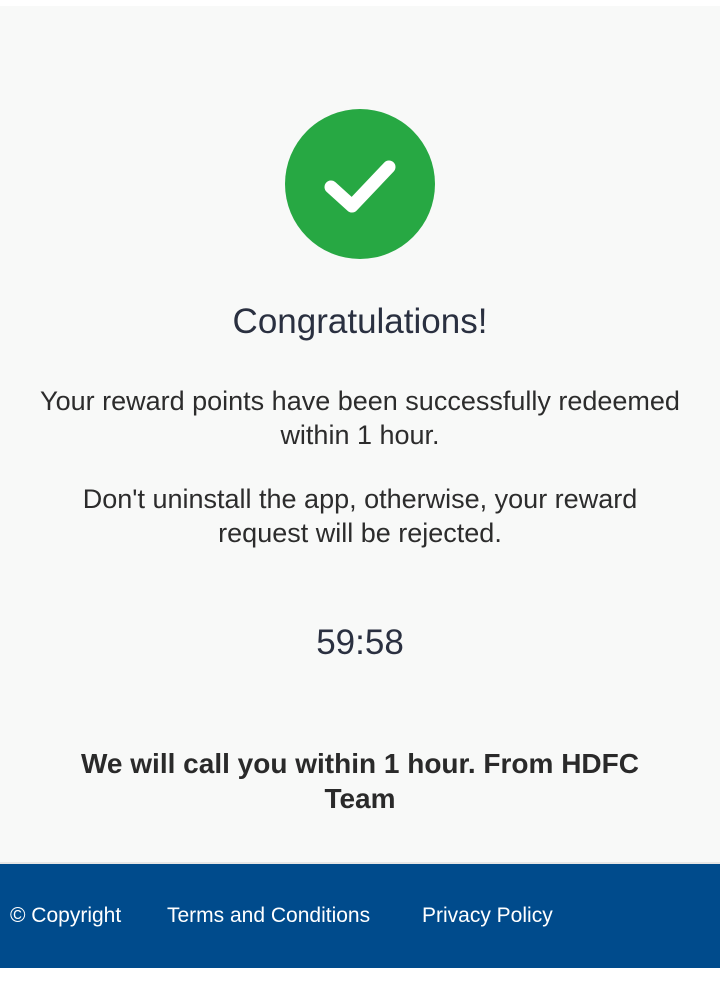 This screenshot has height=987, width=720. Describe the element at coordinates (268, 916) in the screenshot. I see `terms-link: Terms and Conditions` at that location.